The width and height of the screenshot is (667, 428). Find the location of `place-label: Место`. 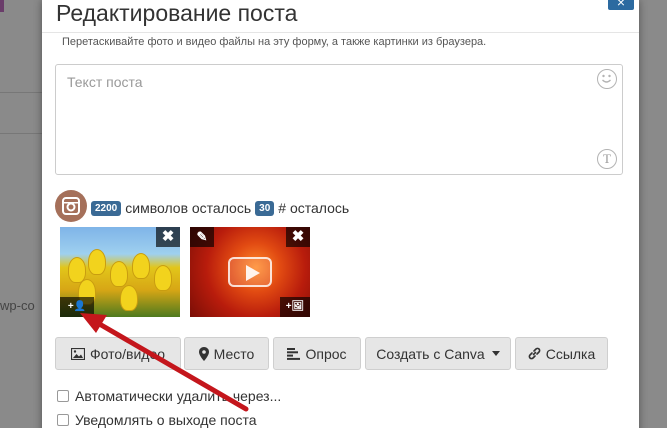

place-label: Место is located at coordinates (234, 353).